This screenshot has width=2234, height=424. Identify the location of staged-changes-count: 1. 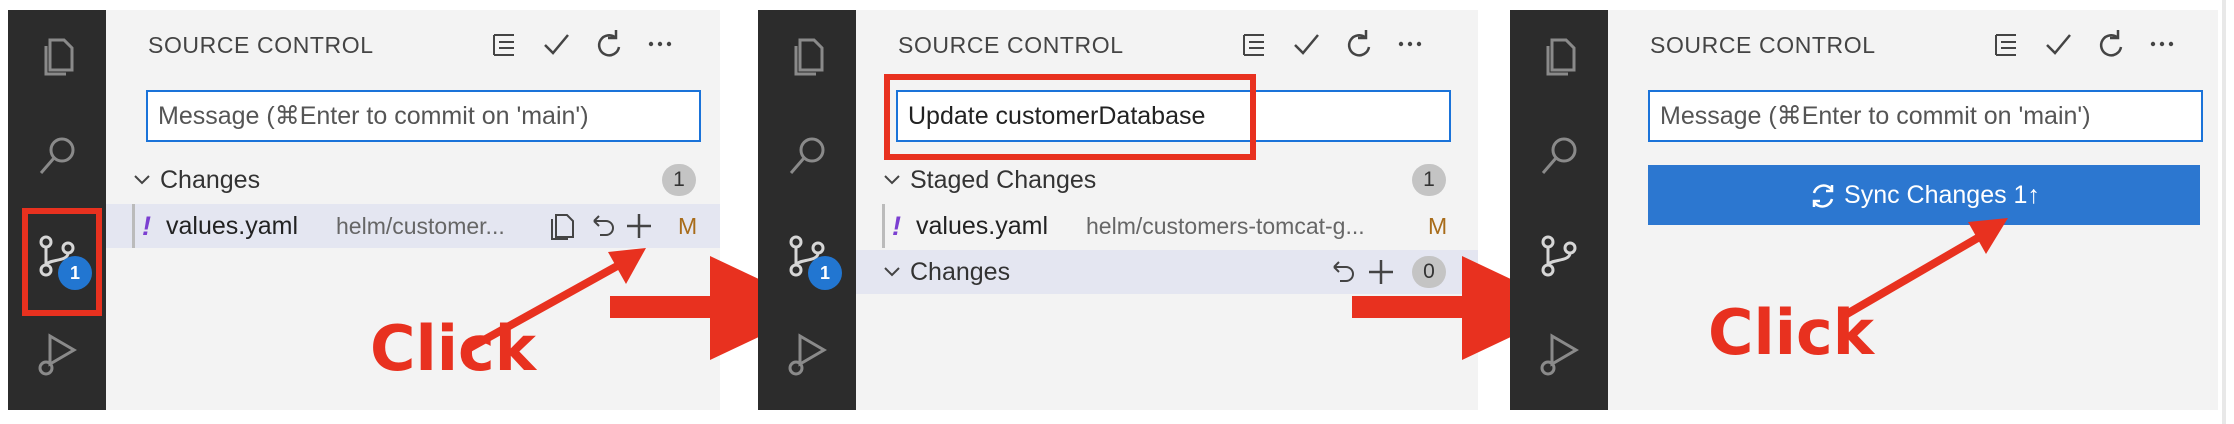
(1429, 180).